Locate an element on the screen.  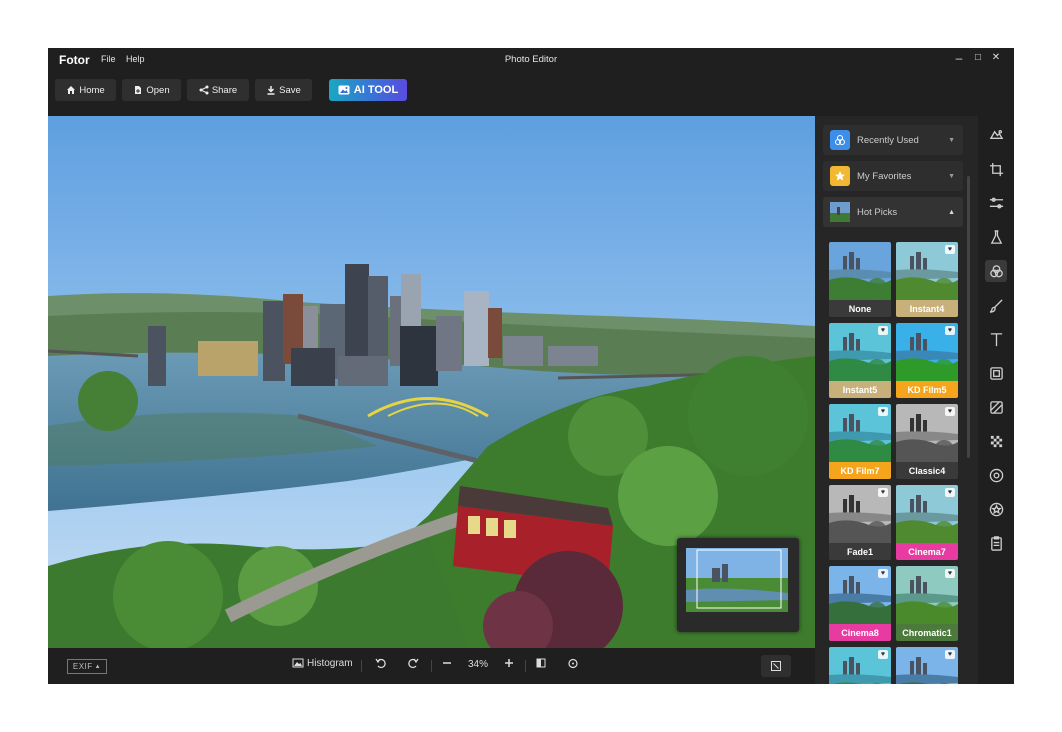
open-button: Open is located at coordinates (151, 90).